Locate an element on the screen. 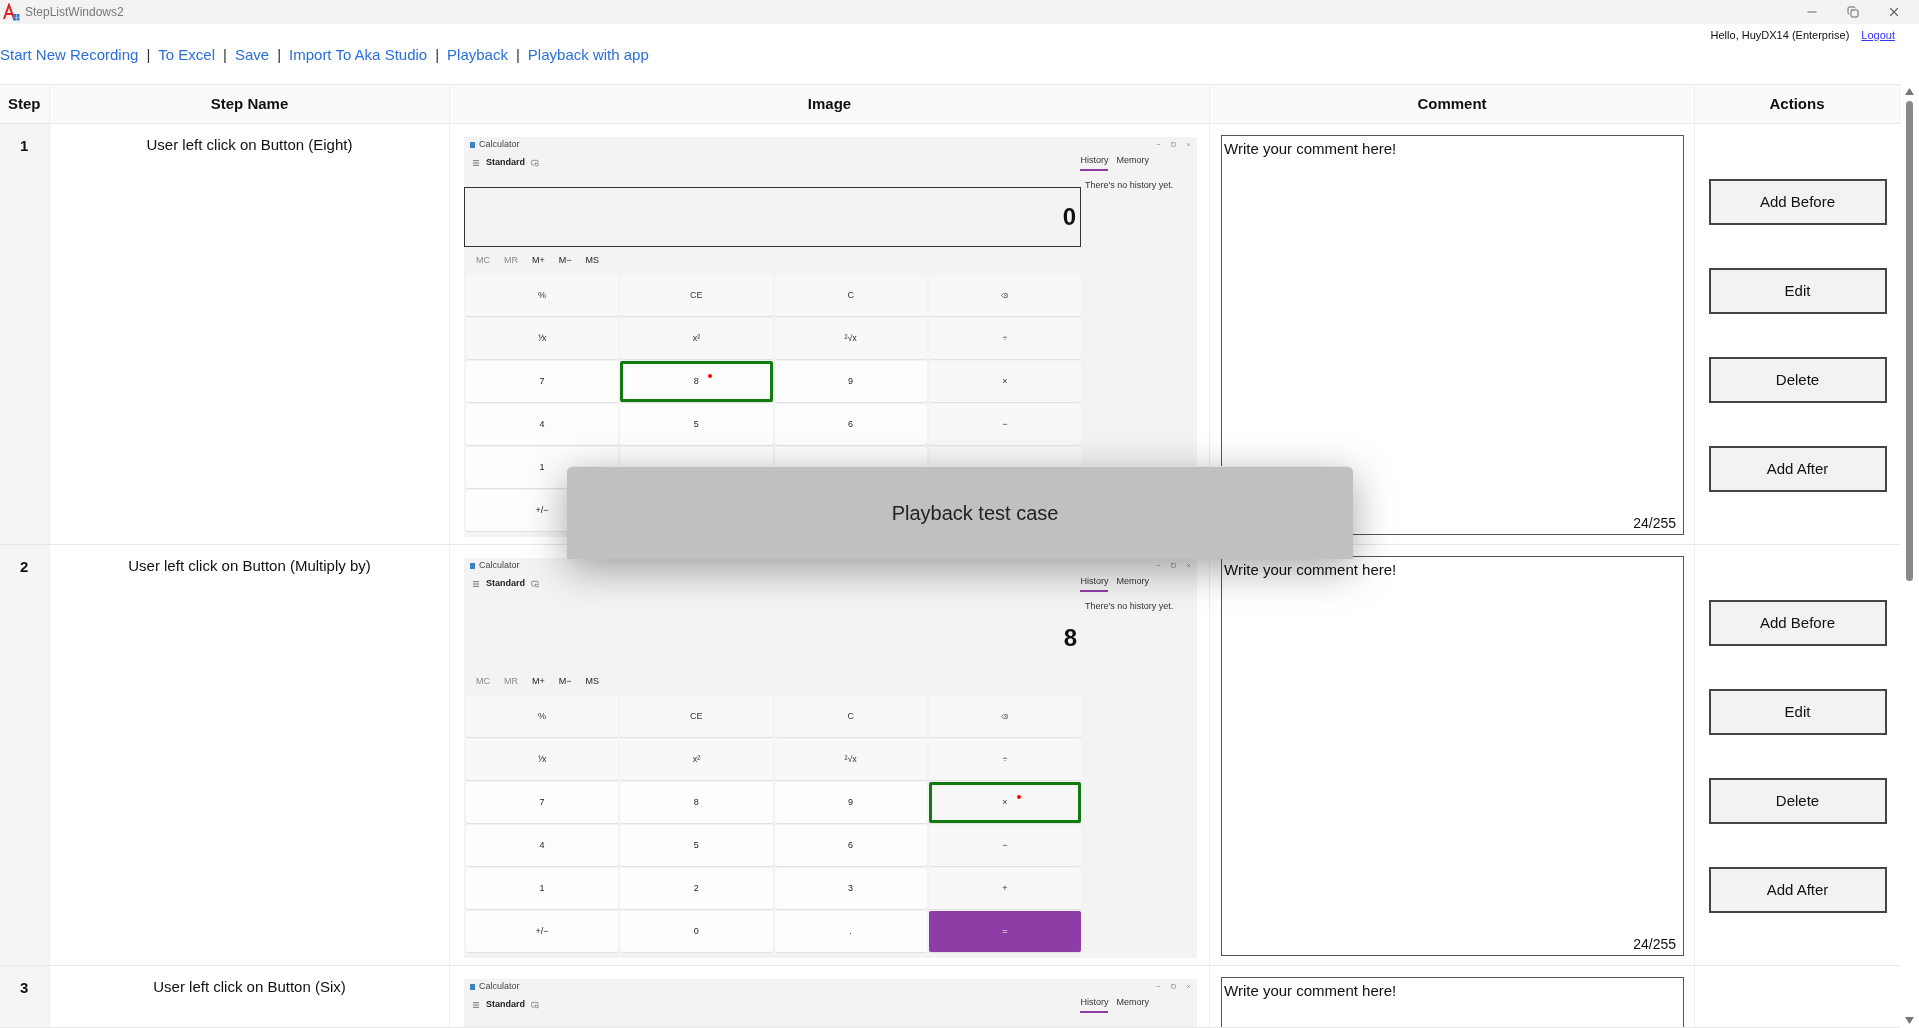  calculator-key: 2 is located at coordinates (696, 888).